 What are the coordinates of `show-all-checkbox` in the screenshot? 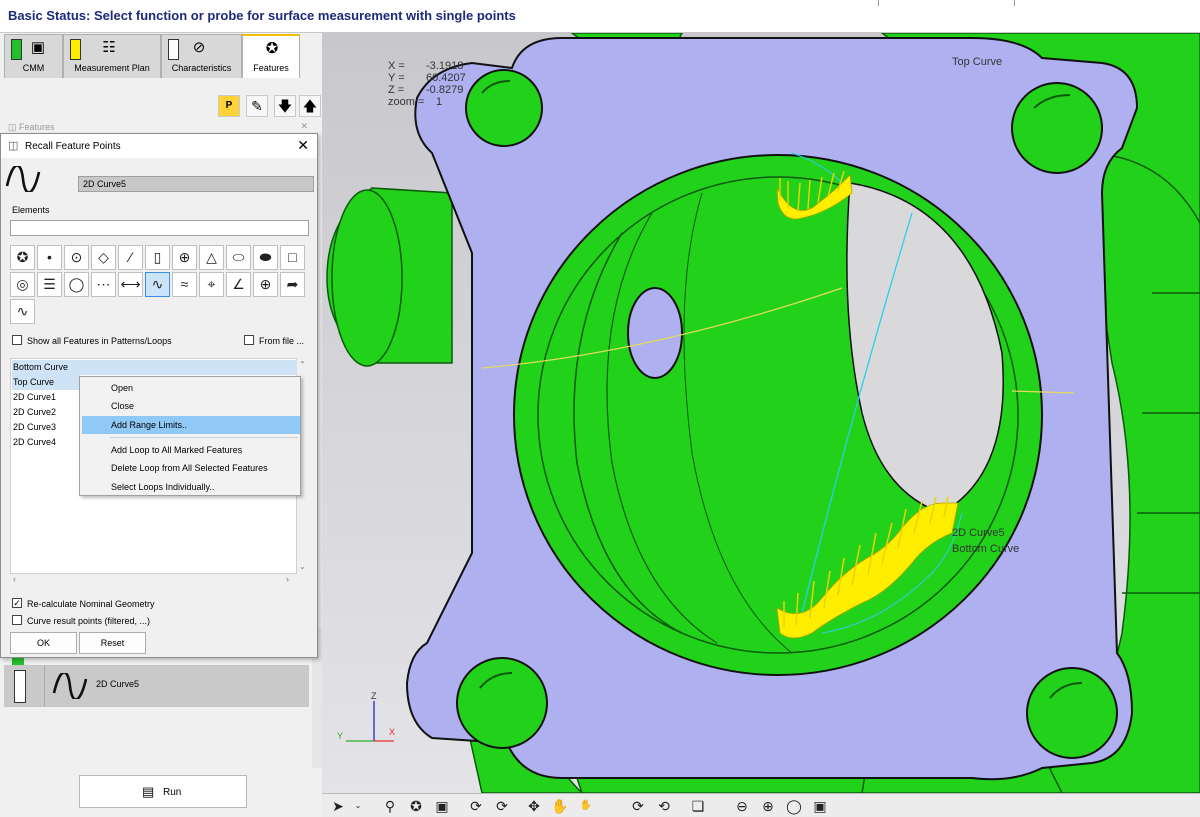 It's located at (17, 340).